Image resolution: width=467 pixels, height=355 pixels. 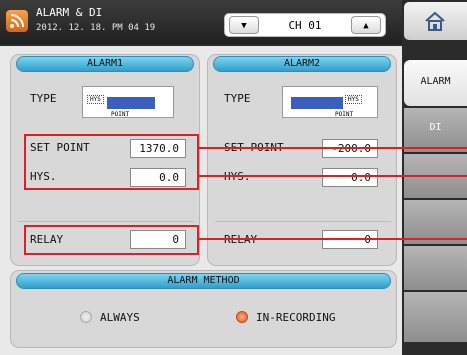 I want to click on alarm2-type-point-text: POINT, so click(x=344, y=114).